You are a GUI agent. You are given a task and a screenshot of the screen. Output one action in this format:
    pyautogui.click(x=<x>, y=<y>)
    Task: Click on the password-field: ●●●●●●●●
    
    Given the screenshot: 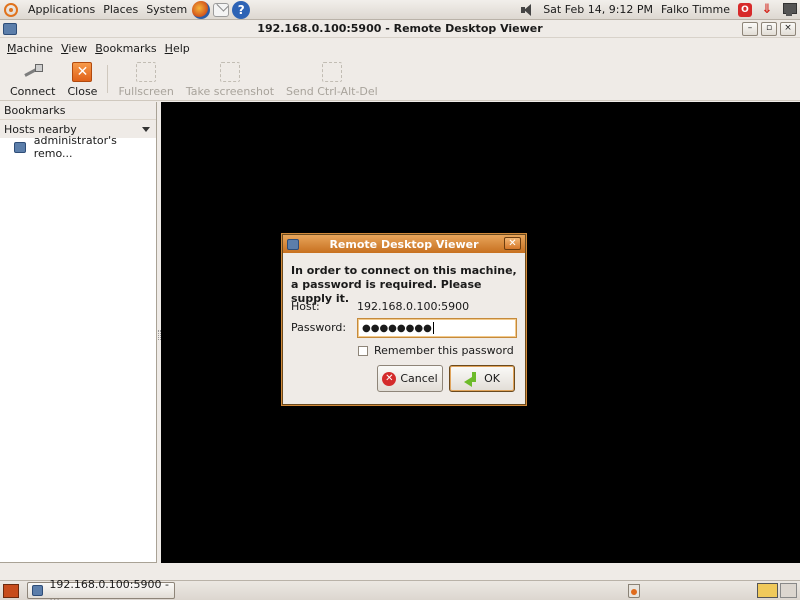 What is the action you would take?
    pyautogui.click(x=437, y=328)
    